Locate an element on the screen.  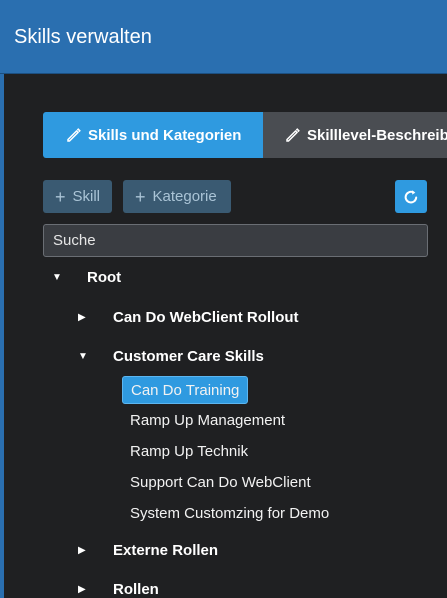
window-header: Skills verwalten is located at coordinates (223, 37).